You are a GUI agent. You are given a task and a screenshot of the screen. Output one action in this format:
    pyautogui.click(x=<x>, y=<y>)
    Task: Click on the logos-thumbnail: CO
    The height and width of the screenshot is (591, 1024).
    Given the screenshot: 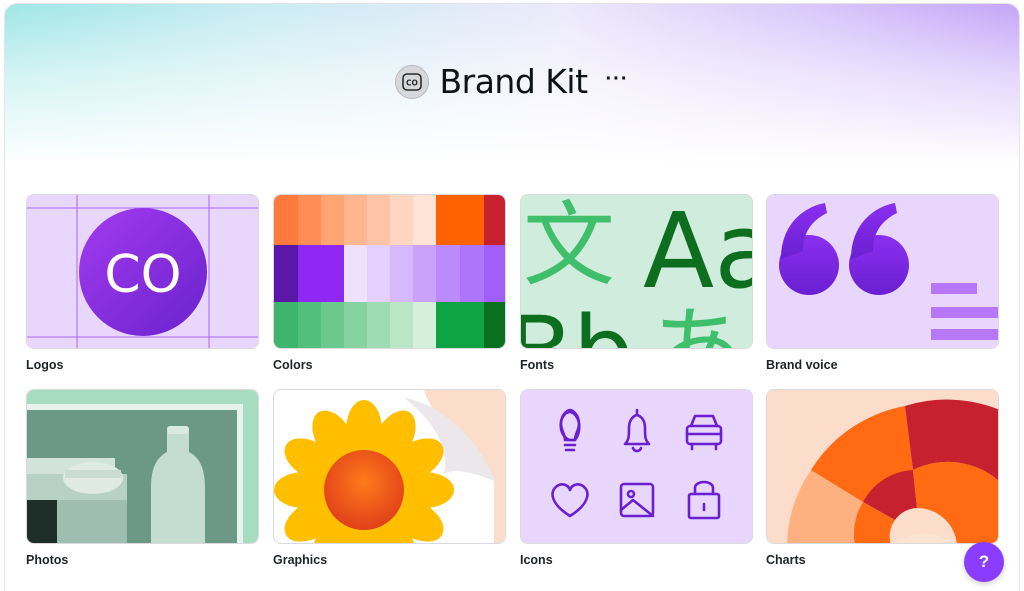 What is the action you would take?
    pyautogui.click(x=142, y=271)
    